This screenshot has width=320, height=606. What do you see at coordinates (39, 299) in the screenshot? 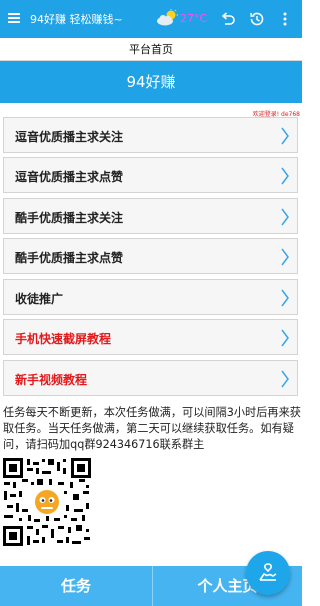
I see `menu-item-label: 收徒推广` at bounding box center [39, 299].